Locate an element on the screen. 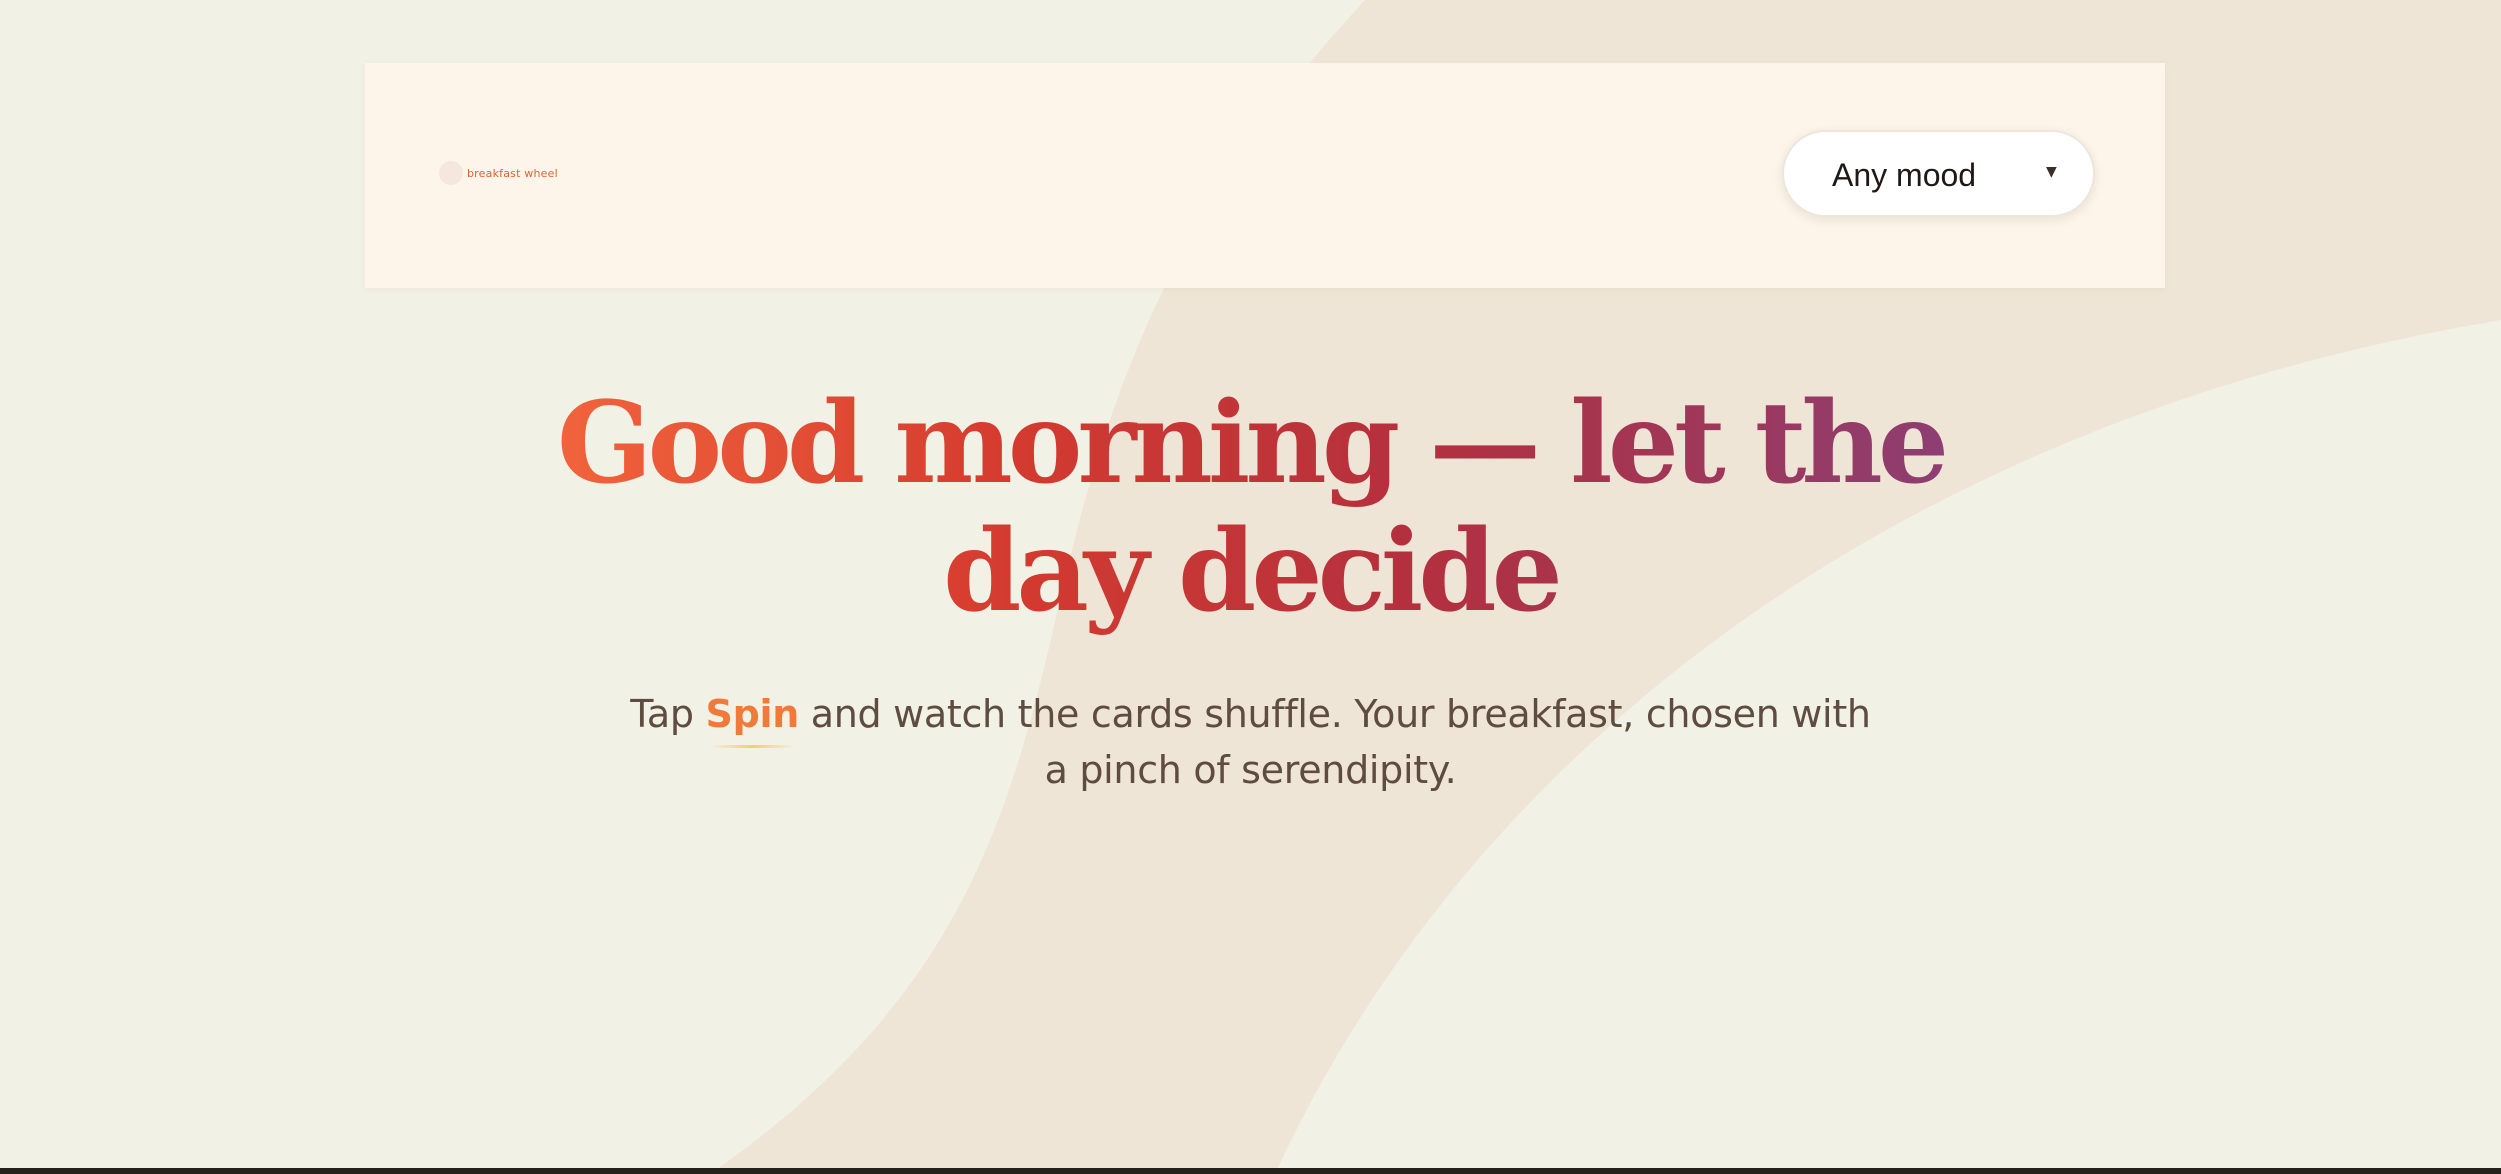 The image size is (2501, 1174). brand-name: breakfast wheel is located at coordinates (512, 173).